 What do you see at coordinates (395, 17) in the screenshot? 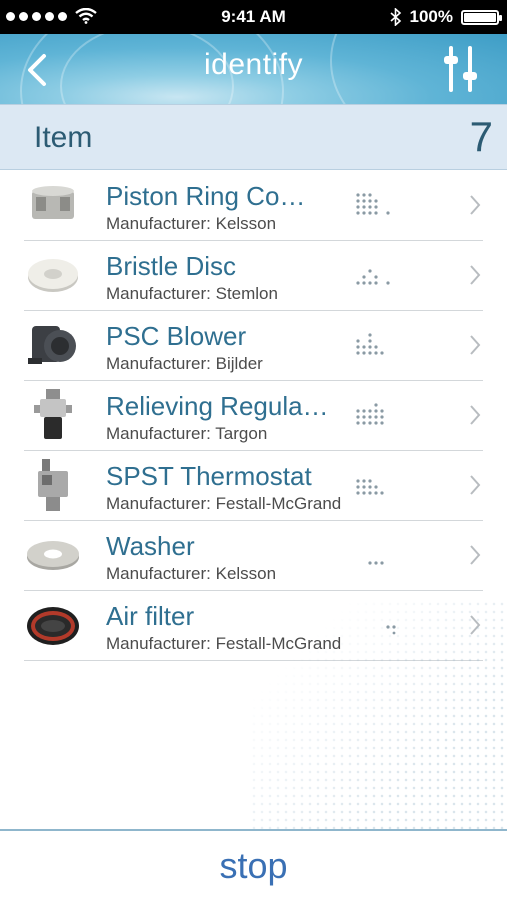
I see `bluetooth-icon` at bounding box center [395, 17].